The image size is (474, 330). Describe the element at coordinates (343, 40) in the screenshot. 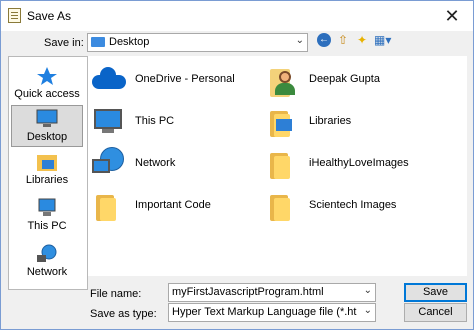

I see `up-folder-icon: ⇧` at that location.